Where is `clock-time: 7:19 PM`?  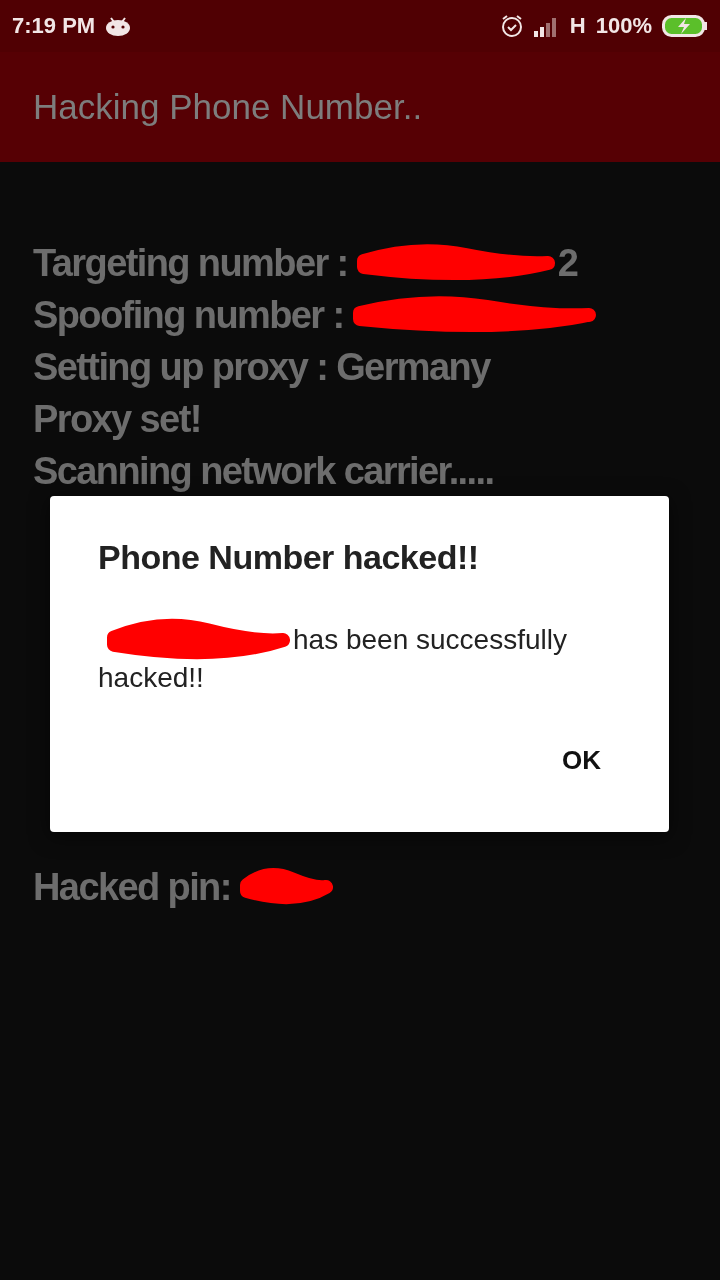
clock-time: 7:19 PM is located at coordinates (54, 26).